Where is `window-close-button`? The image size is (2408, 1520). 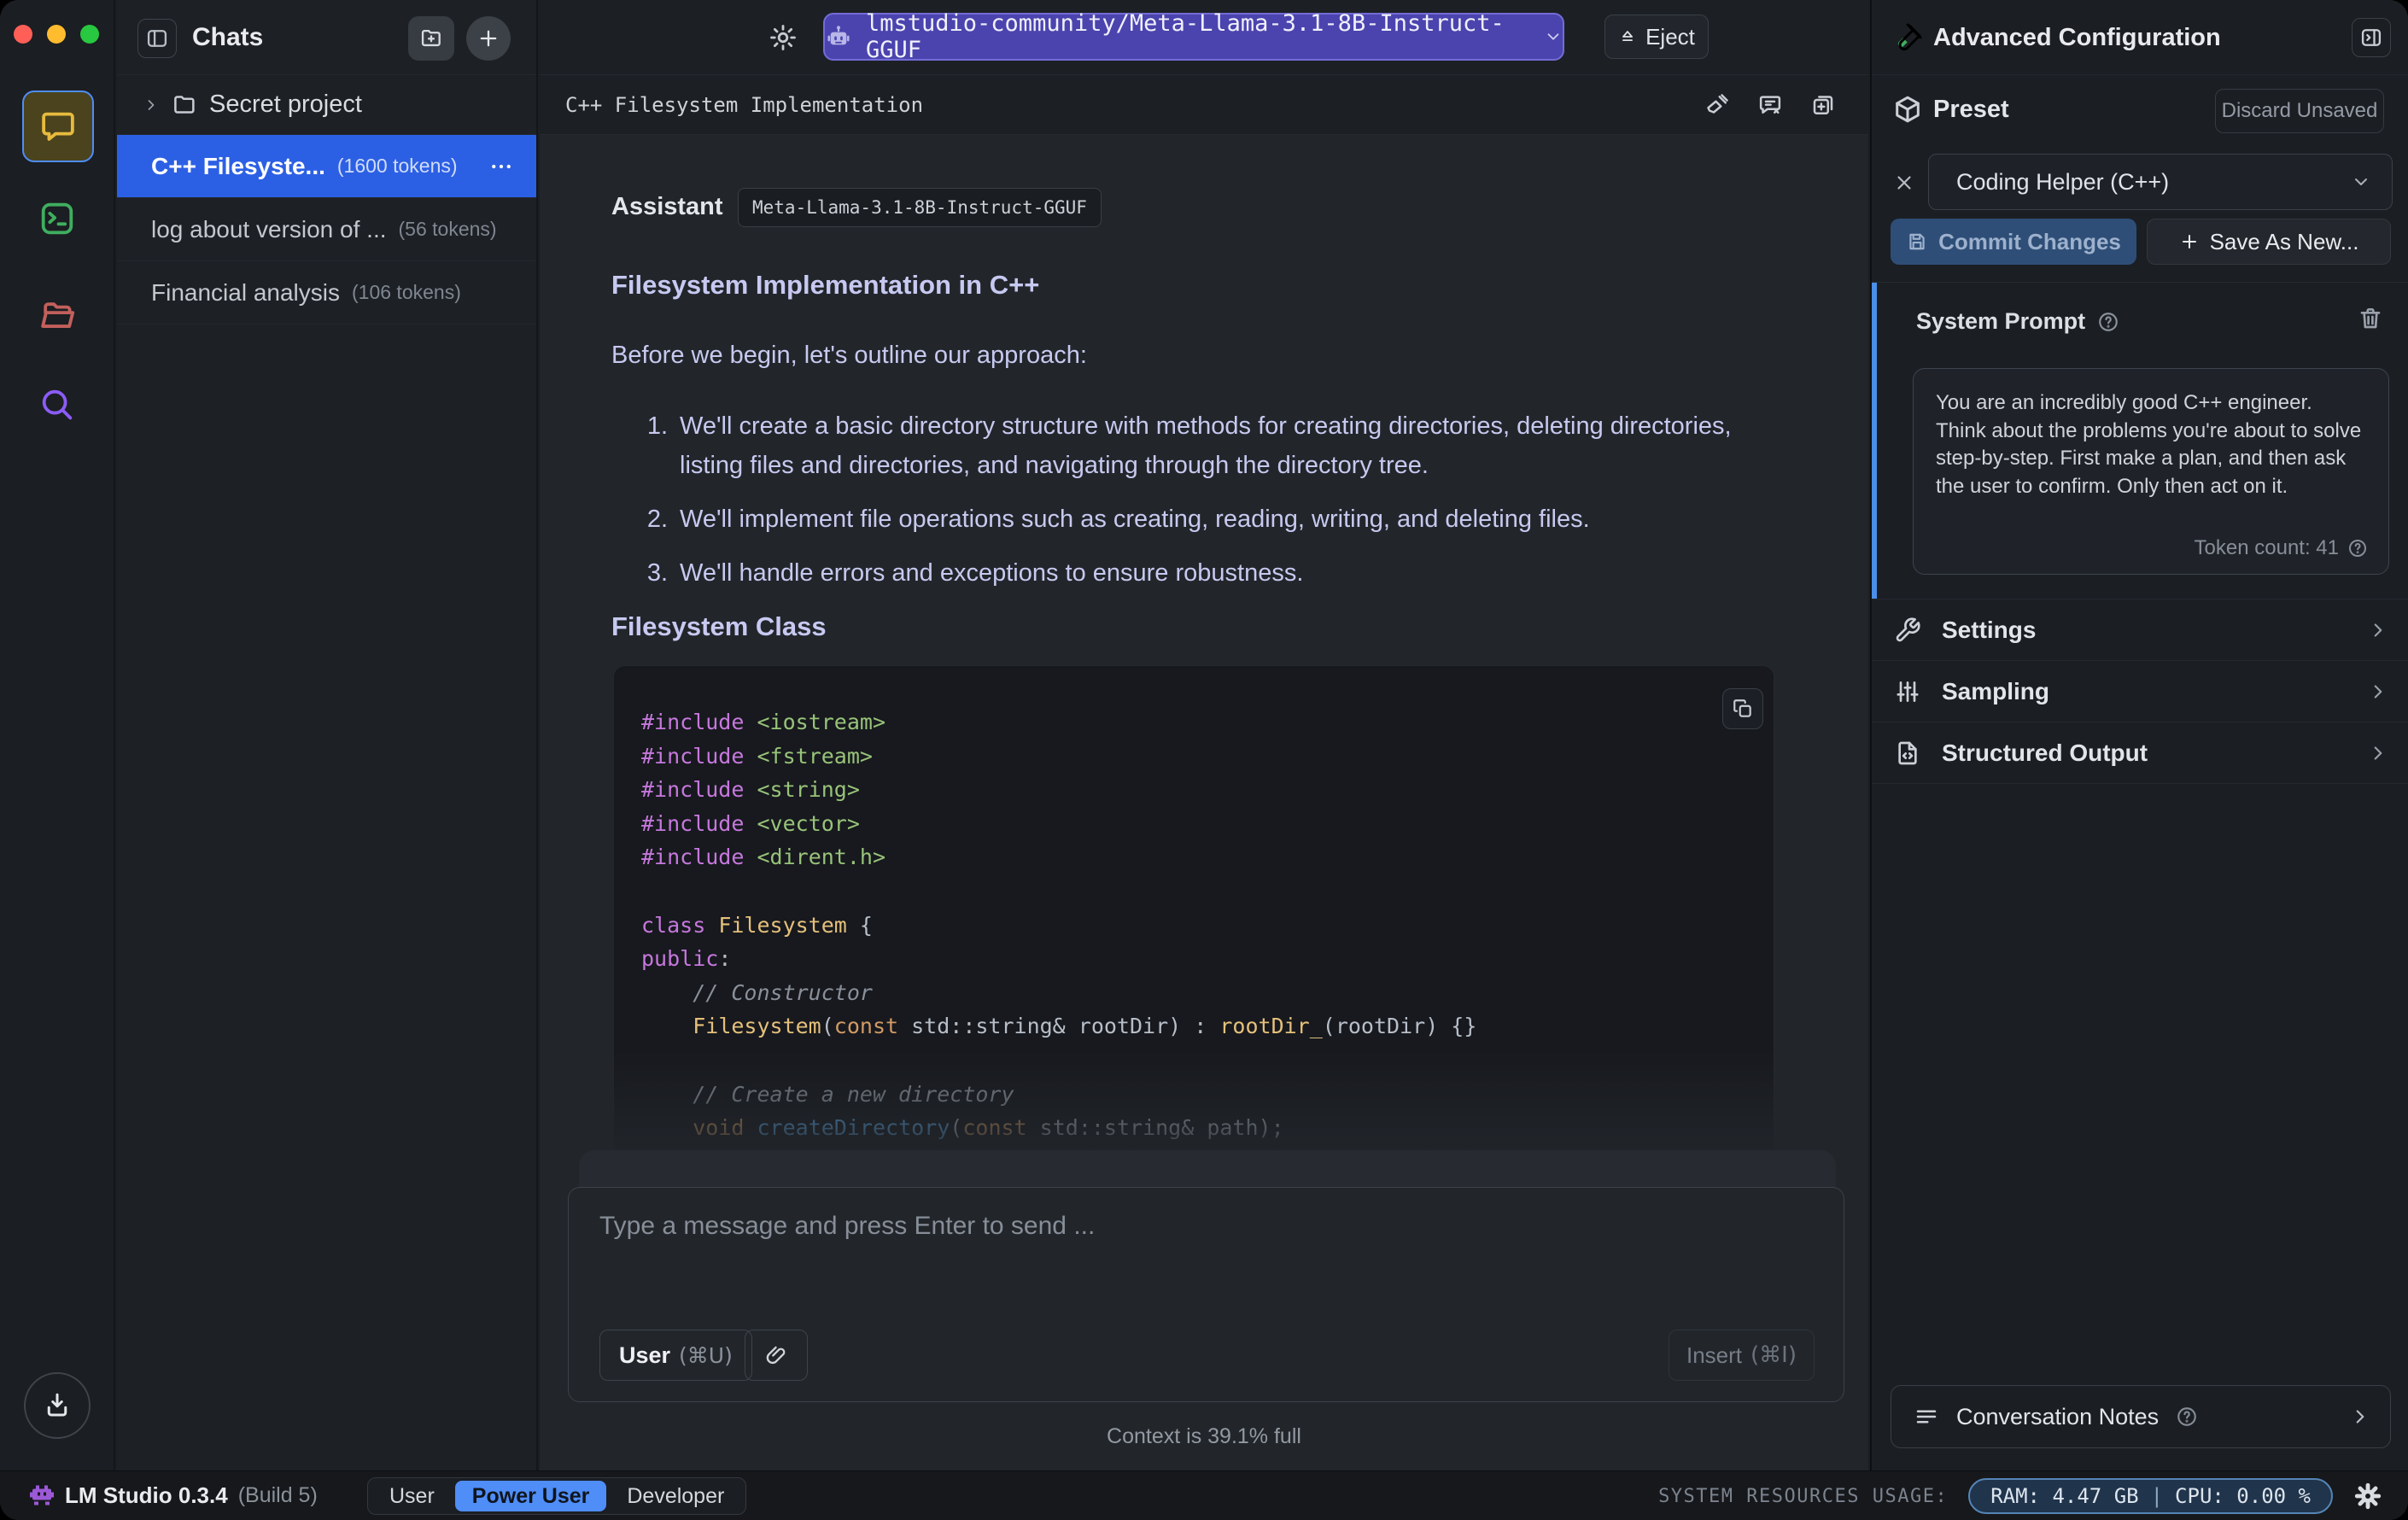
window-close-button is located at coordinates (23, 34).